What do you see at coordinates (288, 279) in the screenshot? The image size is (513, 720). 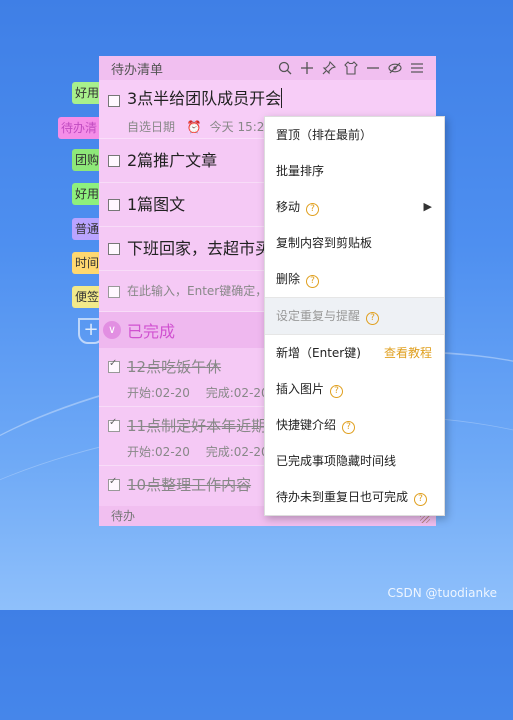 I see `menu-item-label: 删除` at bounding box center [288, 279].